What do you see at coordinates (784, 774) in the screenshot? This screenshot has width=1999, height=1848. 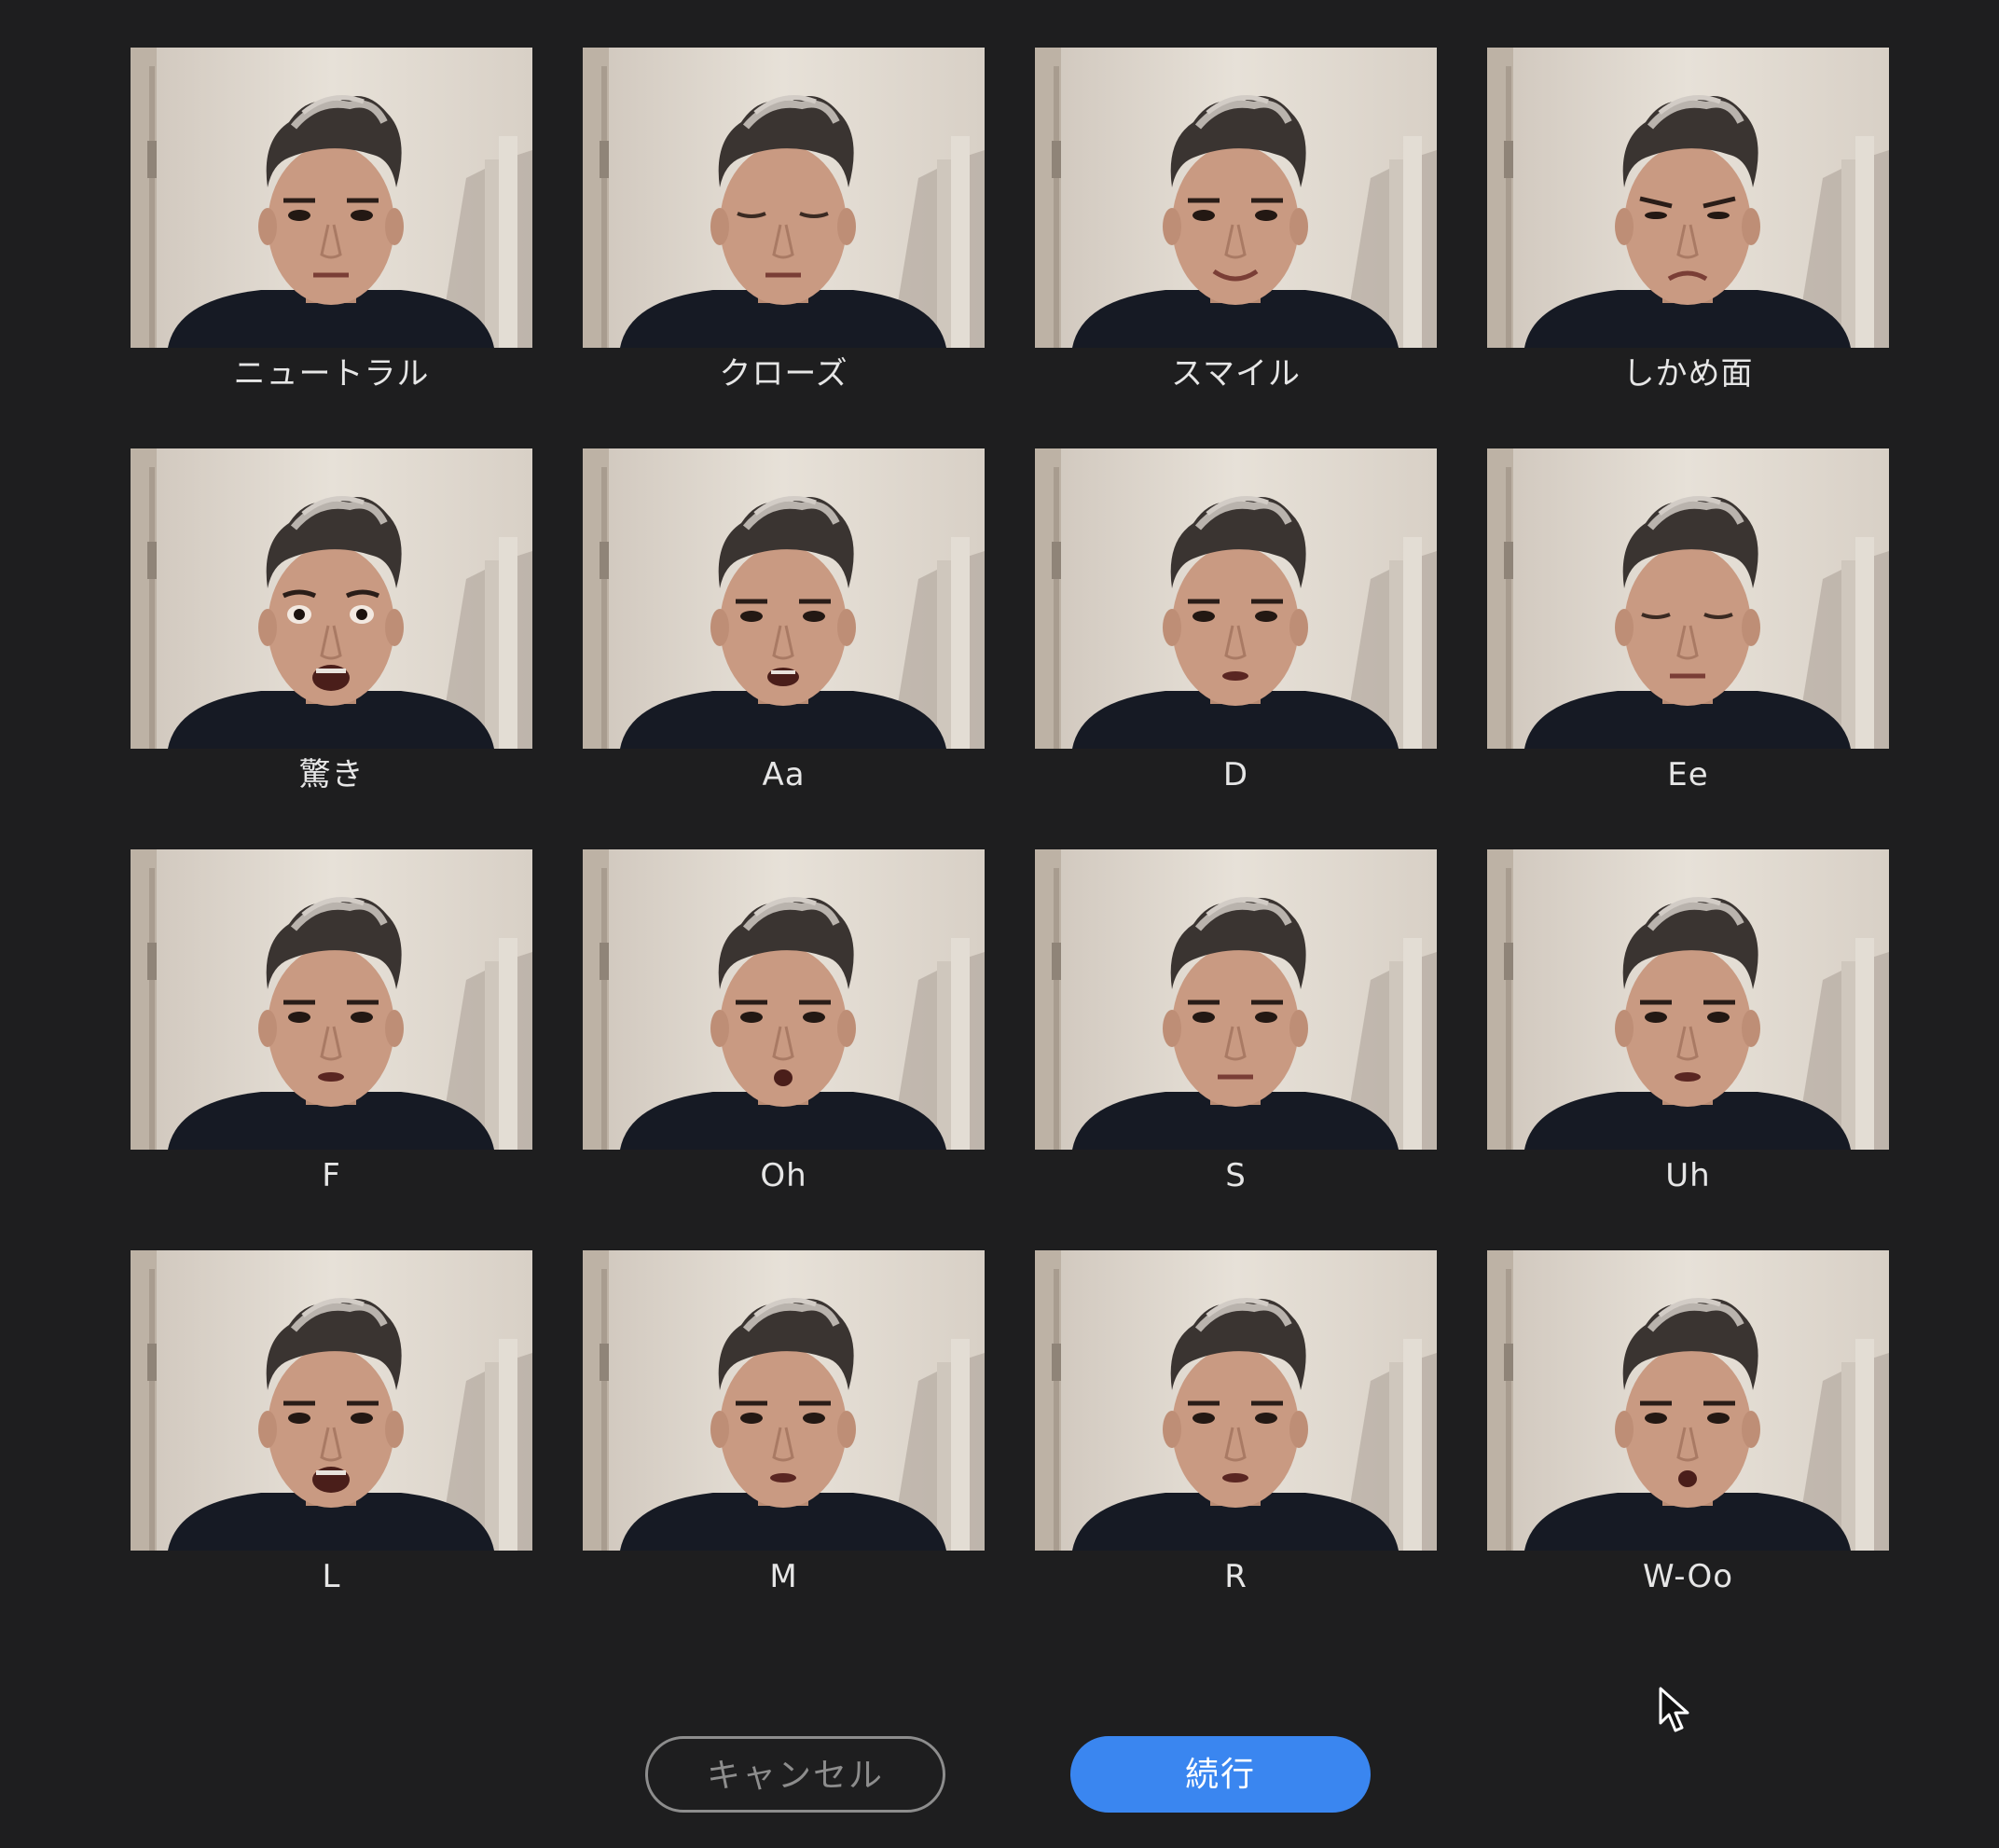 I see `expression-label-aa: Aa` at bounding box center [784, 774].